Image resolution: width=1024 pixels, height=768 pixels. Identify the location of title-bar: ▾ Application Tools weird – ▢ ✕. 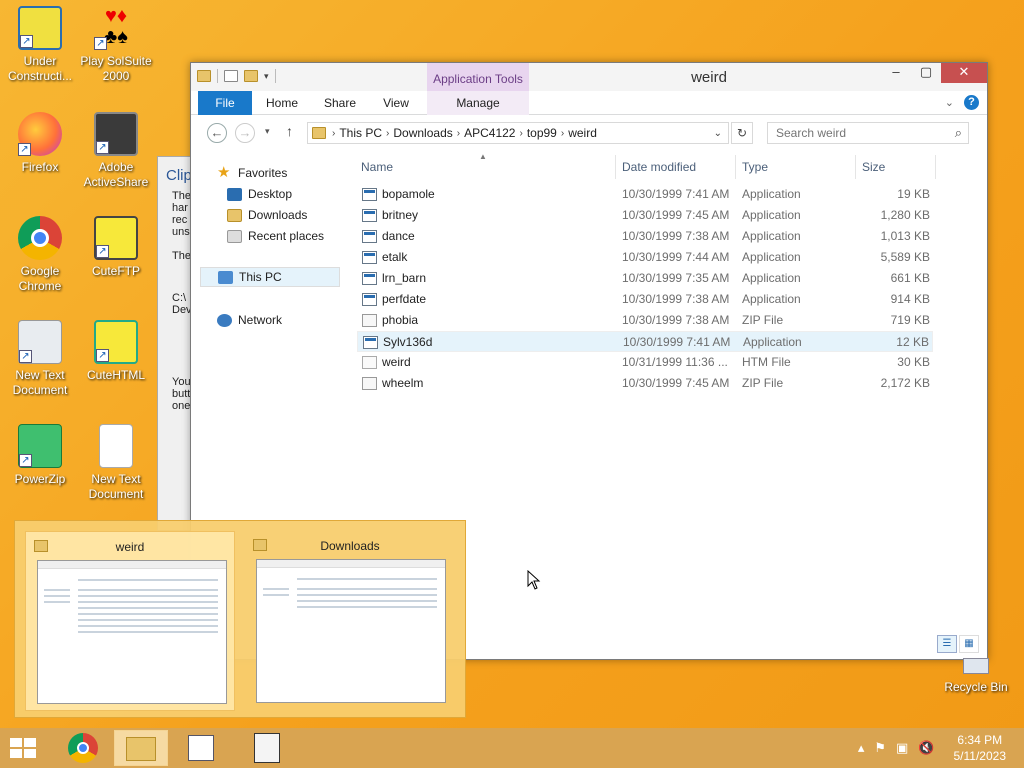
(589, 77).